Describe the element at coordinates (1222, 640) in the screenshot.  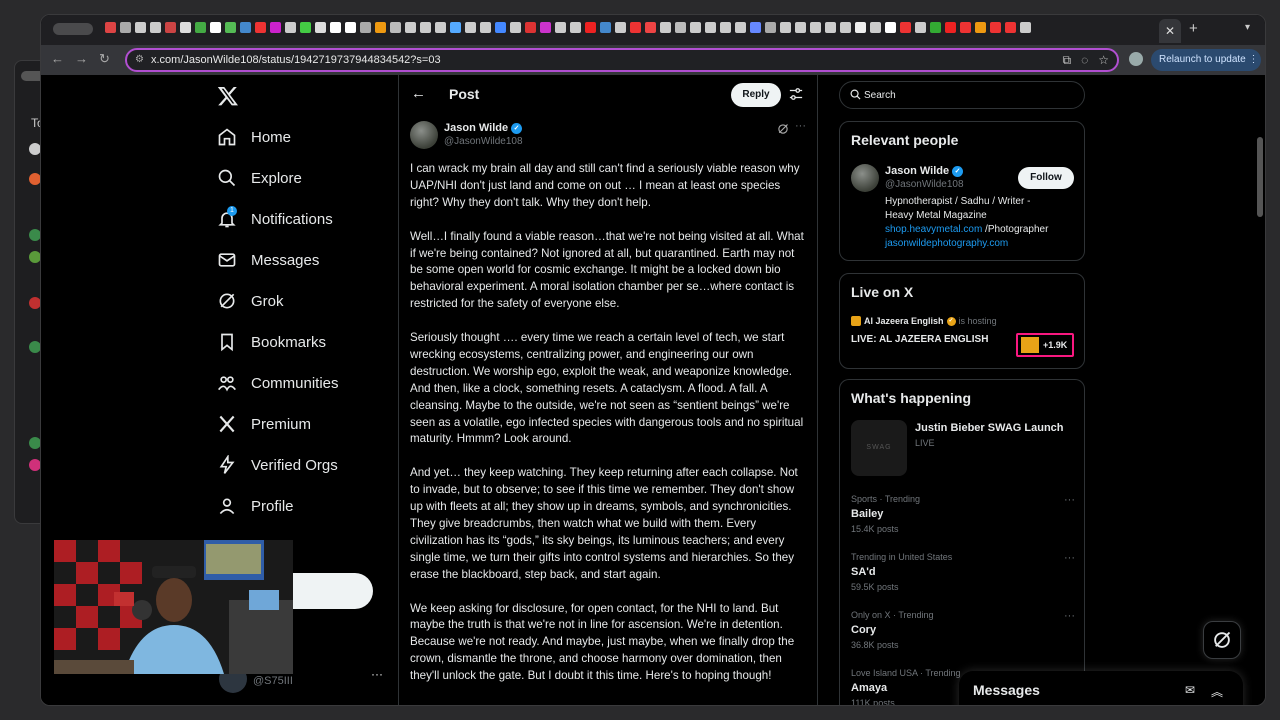
I see `grok-button` at that location.